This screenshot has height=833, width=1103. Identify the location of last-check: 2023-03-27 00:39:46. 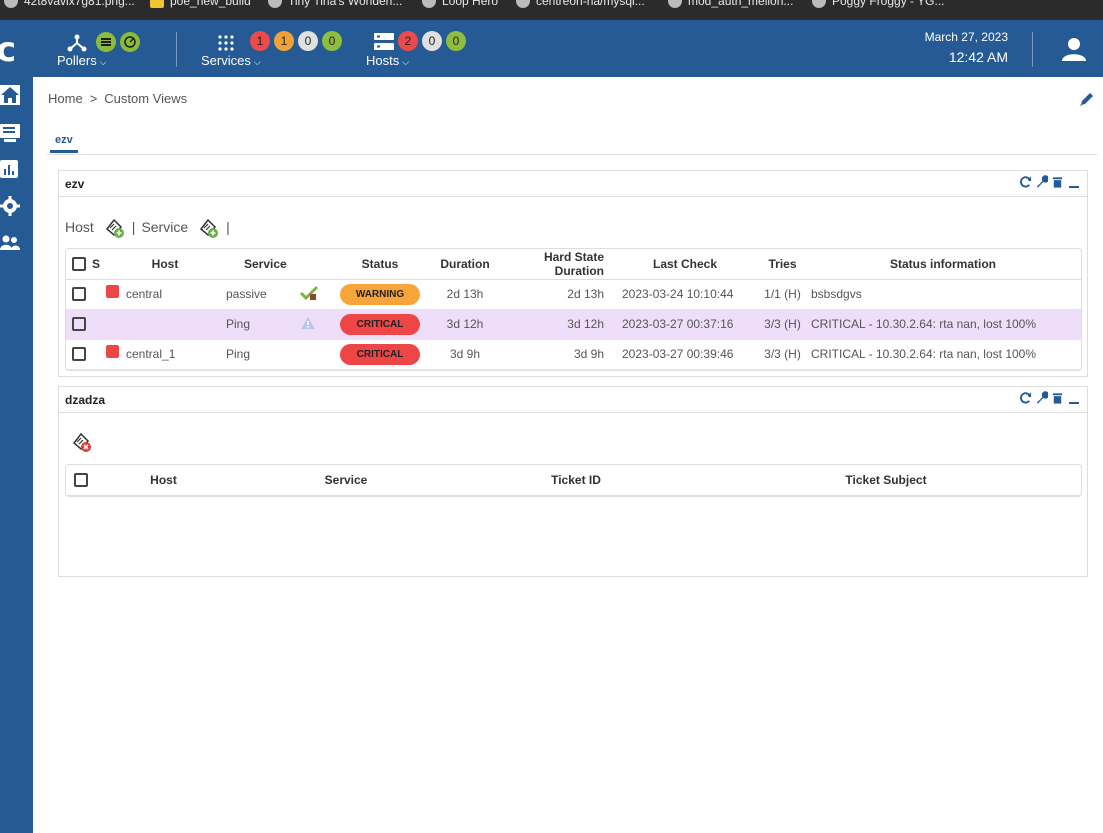
(685, 354).